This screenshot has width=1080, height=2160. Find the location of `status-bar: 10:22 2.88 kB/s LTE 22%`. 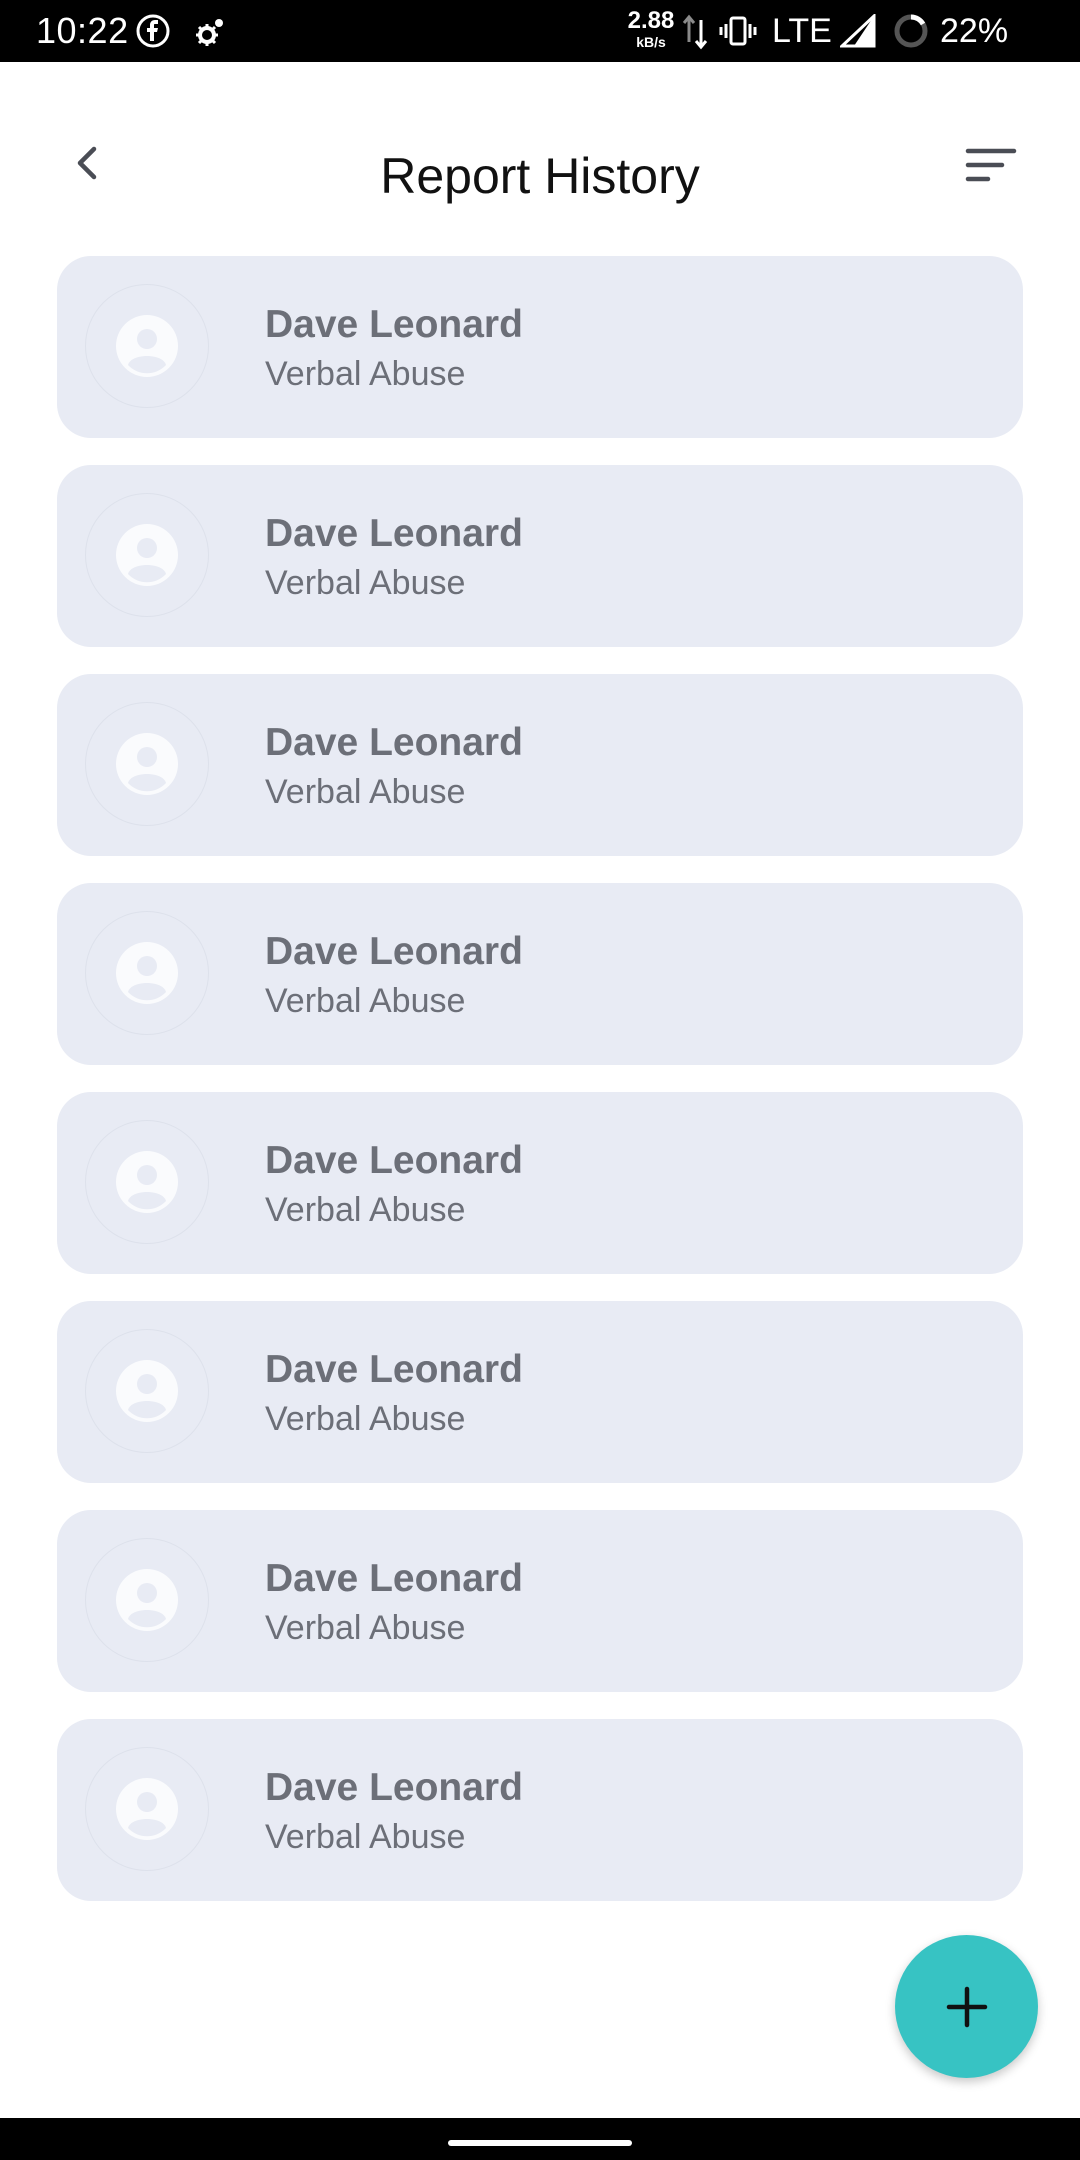

status-bar: 10:22 2.88 kB/s LTE 22% is located at coordinates (540, 31).